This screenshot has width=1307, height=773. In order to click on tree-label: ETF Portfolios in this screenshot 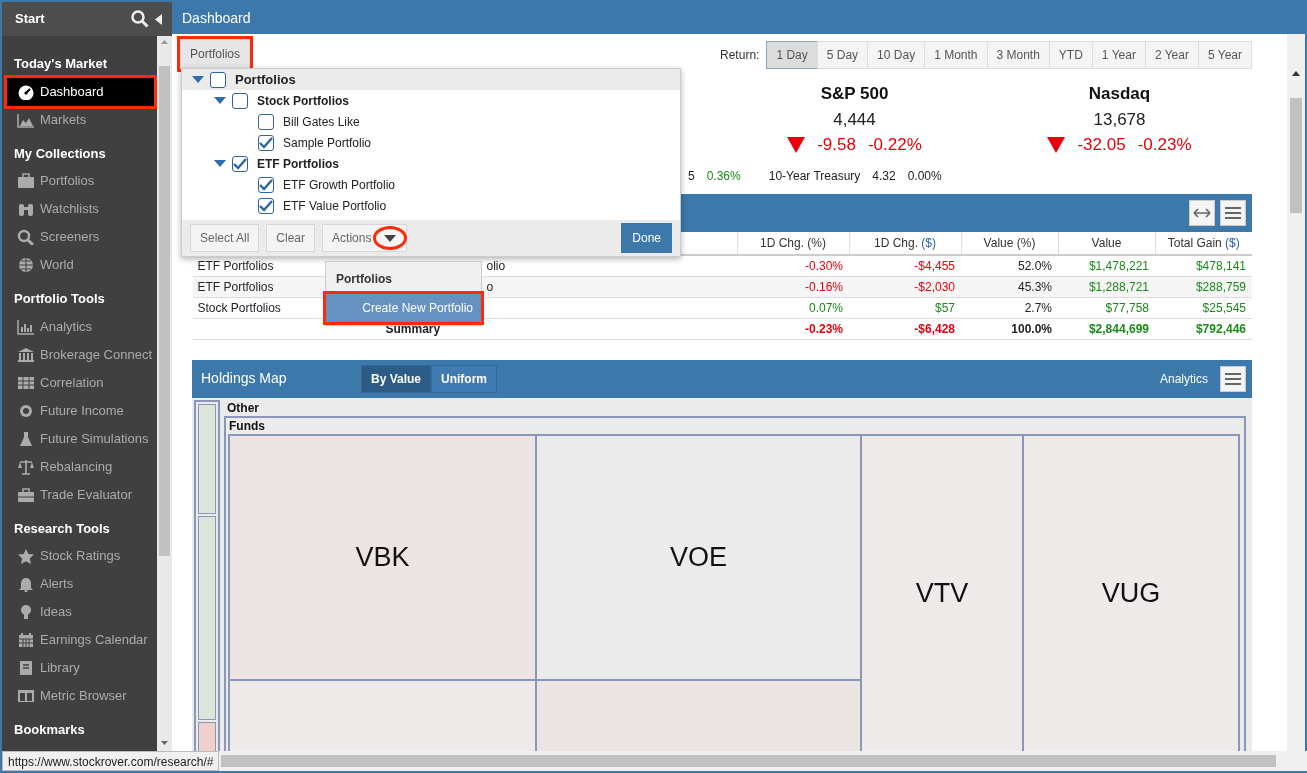, I will do `click(298, 163)`.